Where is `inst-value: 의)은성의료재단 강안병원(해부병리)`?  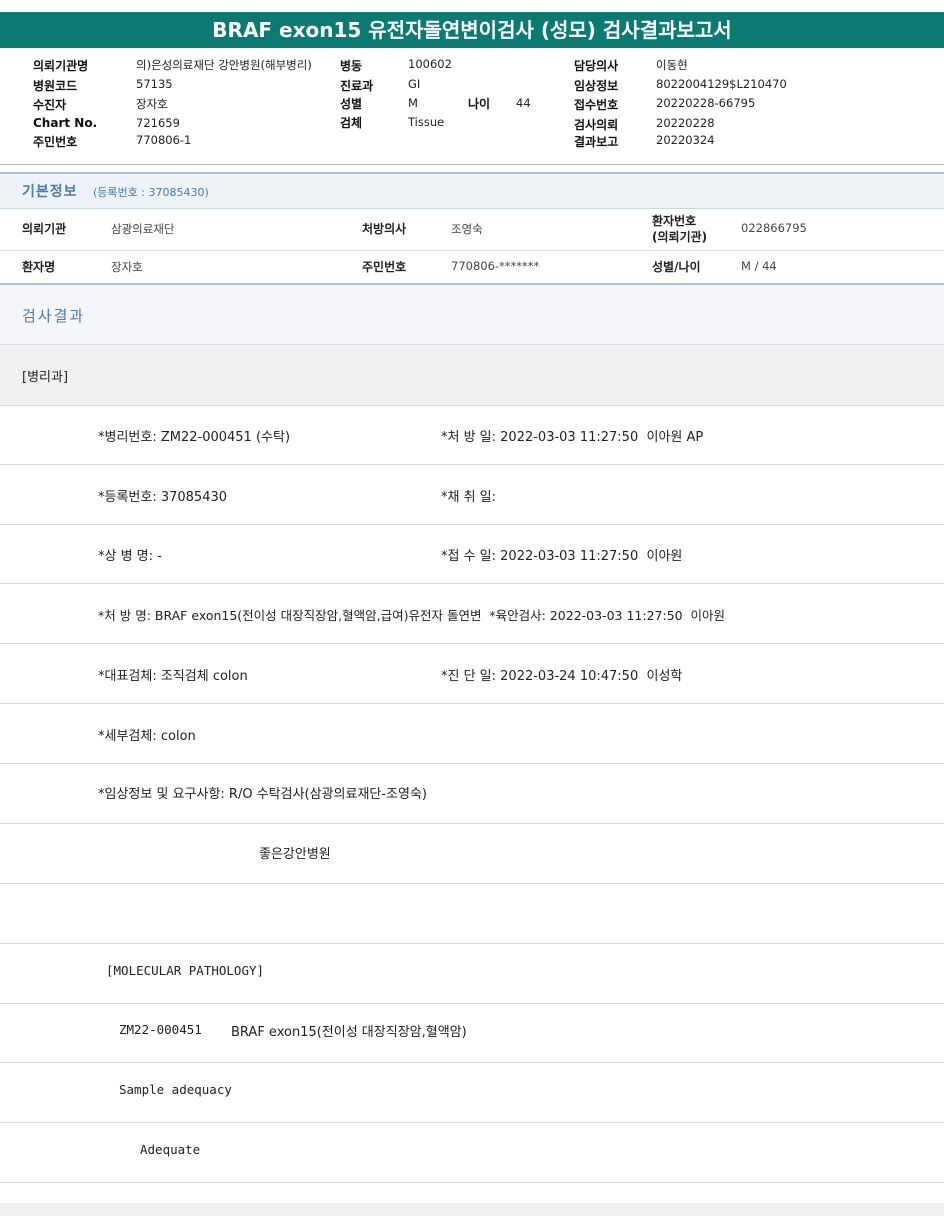
inst-value: 의)은성의료재단 강안병원(해부병리) is located at coordinates (224, 65).